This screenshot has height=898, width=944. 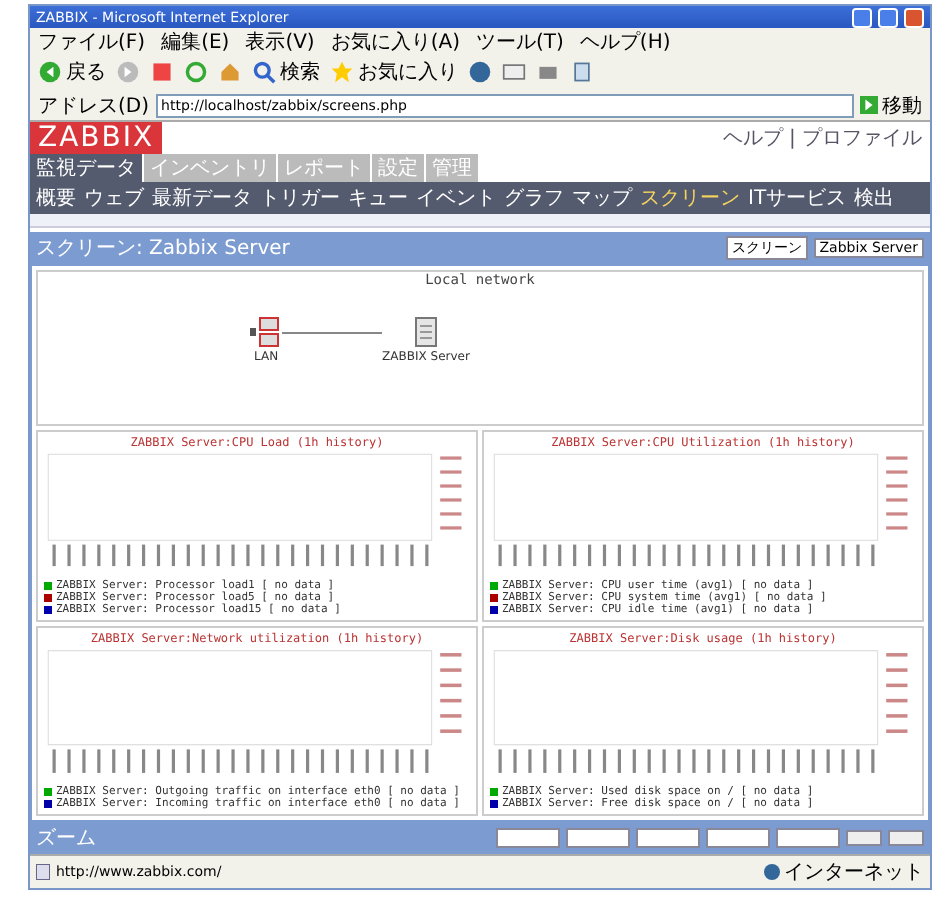 I want to click on arrow-icon, so click(x=869, y=105).